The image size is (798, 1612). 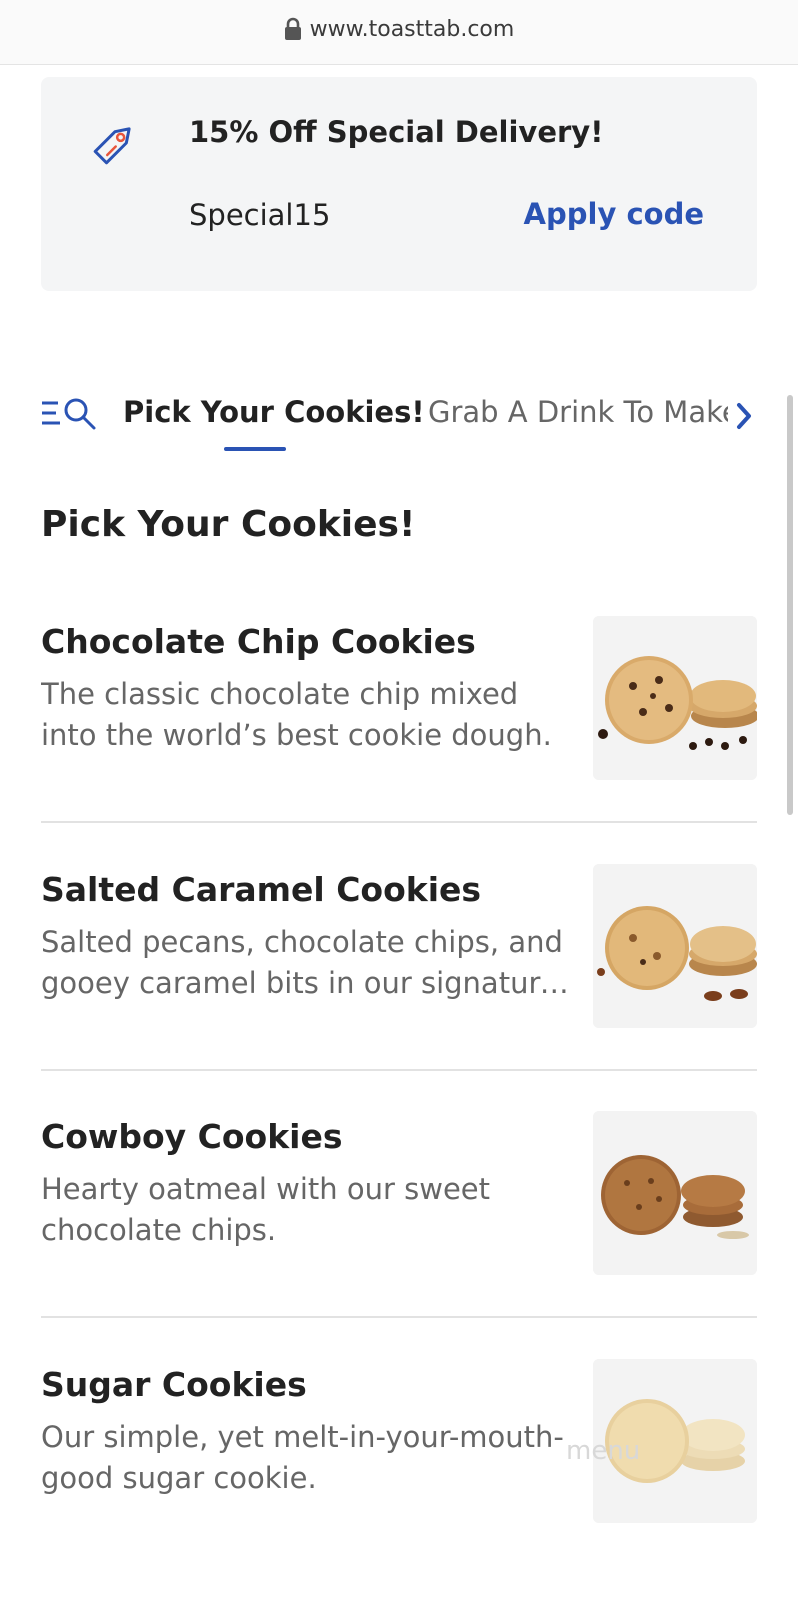 I want to click on section-title: Pick Your Cookies!, so click(x=228, y=524).